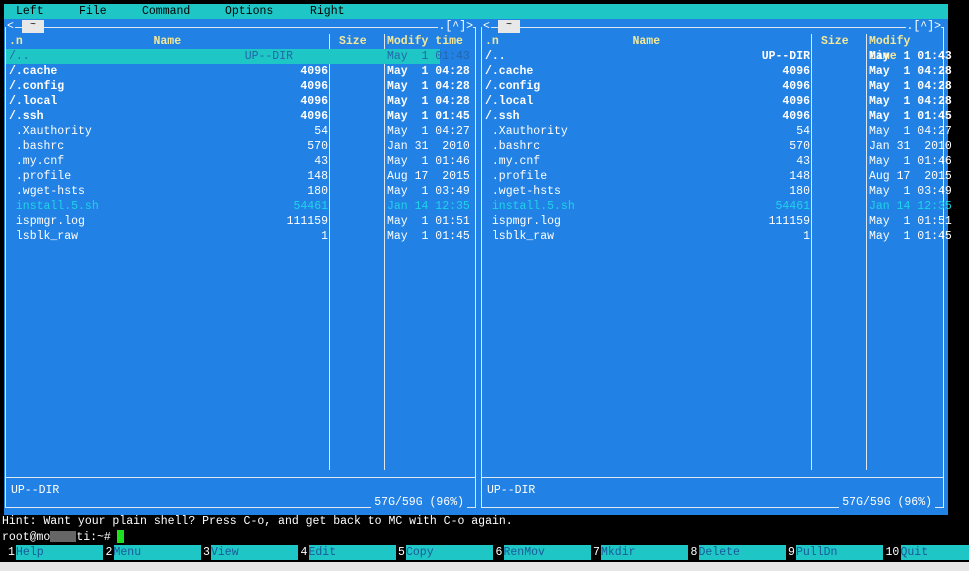 The width and height of the screenshot is (969, 571). I want to click on file-size: 148, so click(799, 176).